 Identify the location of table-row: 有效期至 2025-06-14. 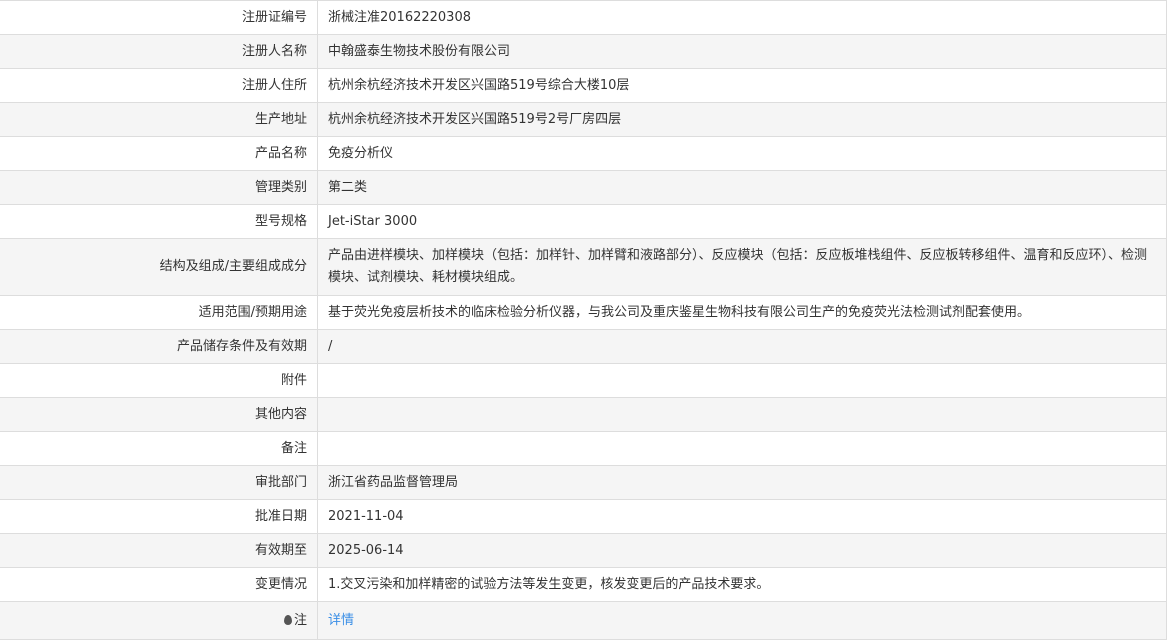
(583, 550).